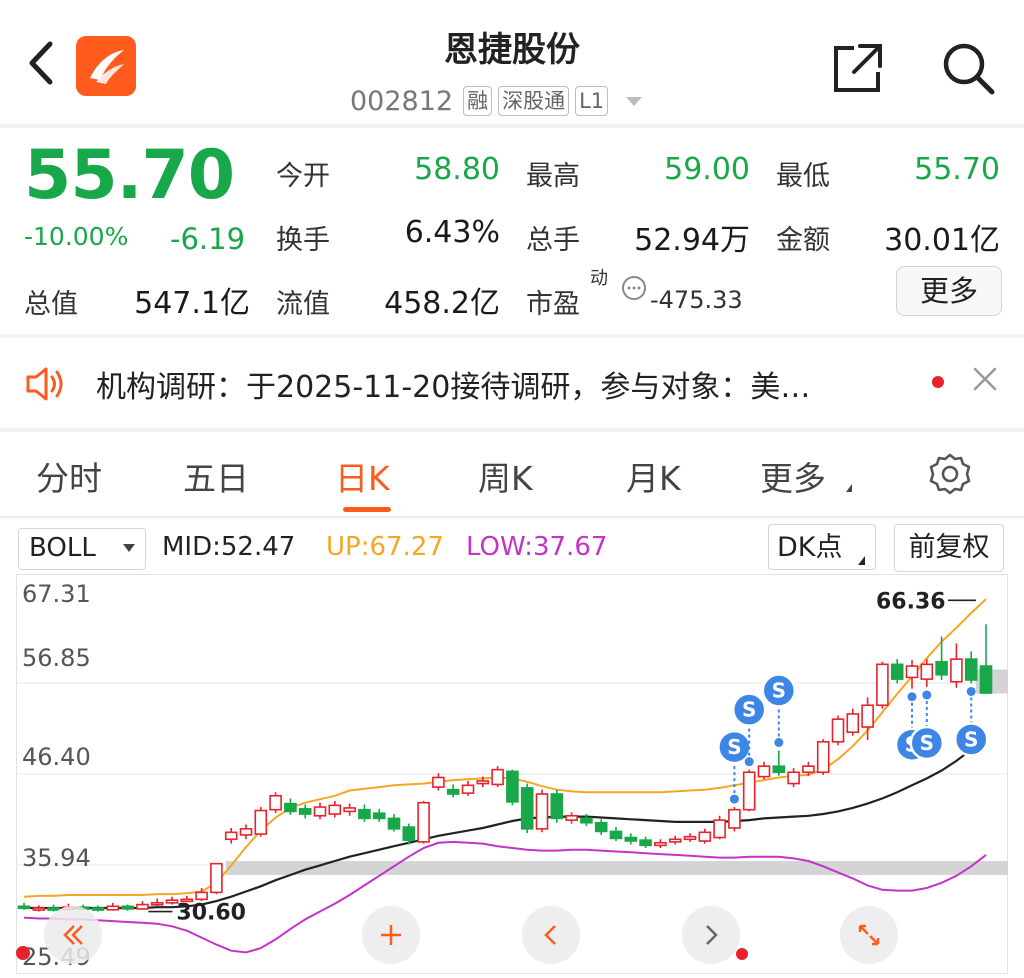  I want to click on scroll-start-button, so click(73, 935).